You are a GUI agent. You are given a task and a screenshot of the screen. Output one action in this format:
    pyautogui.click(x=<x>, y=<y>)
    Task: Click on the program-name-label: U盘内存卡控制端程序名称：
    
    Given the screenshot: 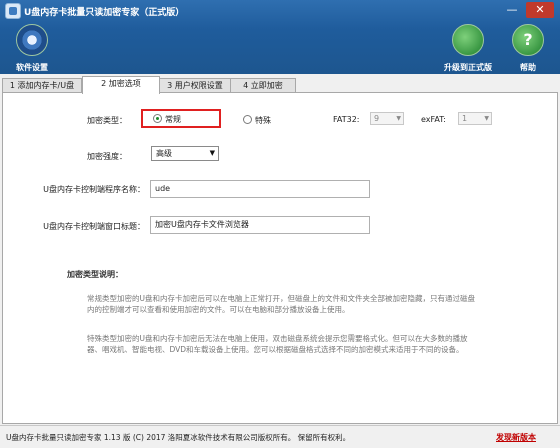 What is the action you would take?
    pyautogui.click(x=94, y=189)
    